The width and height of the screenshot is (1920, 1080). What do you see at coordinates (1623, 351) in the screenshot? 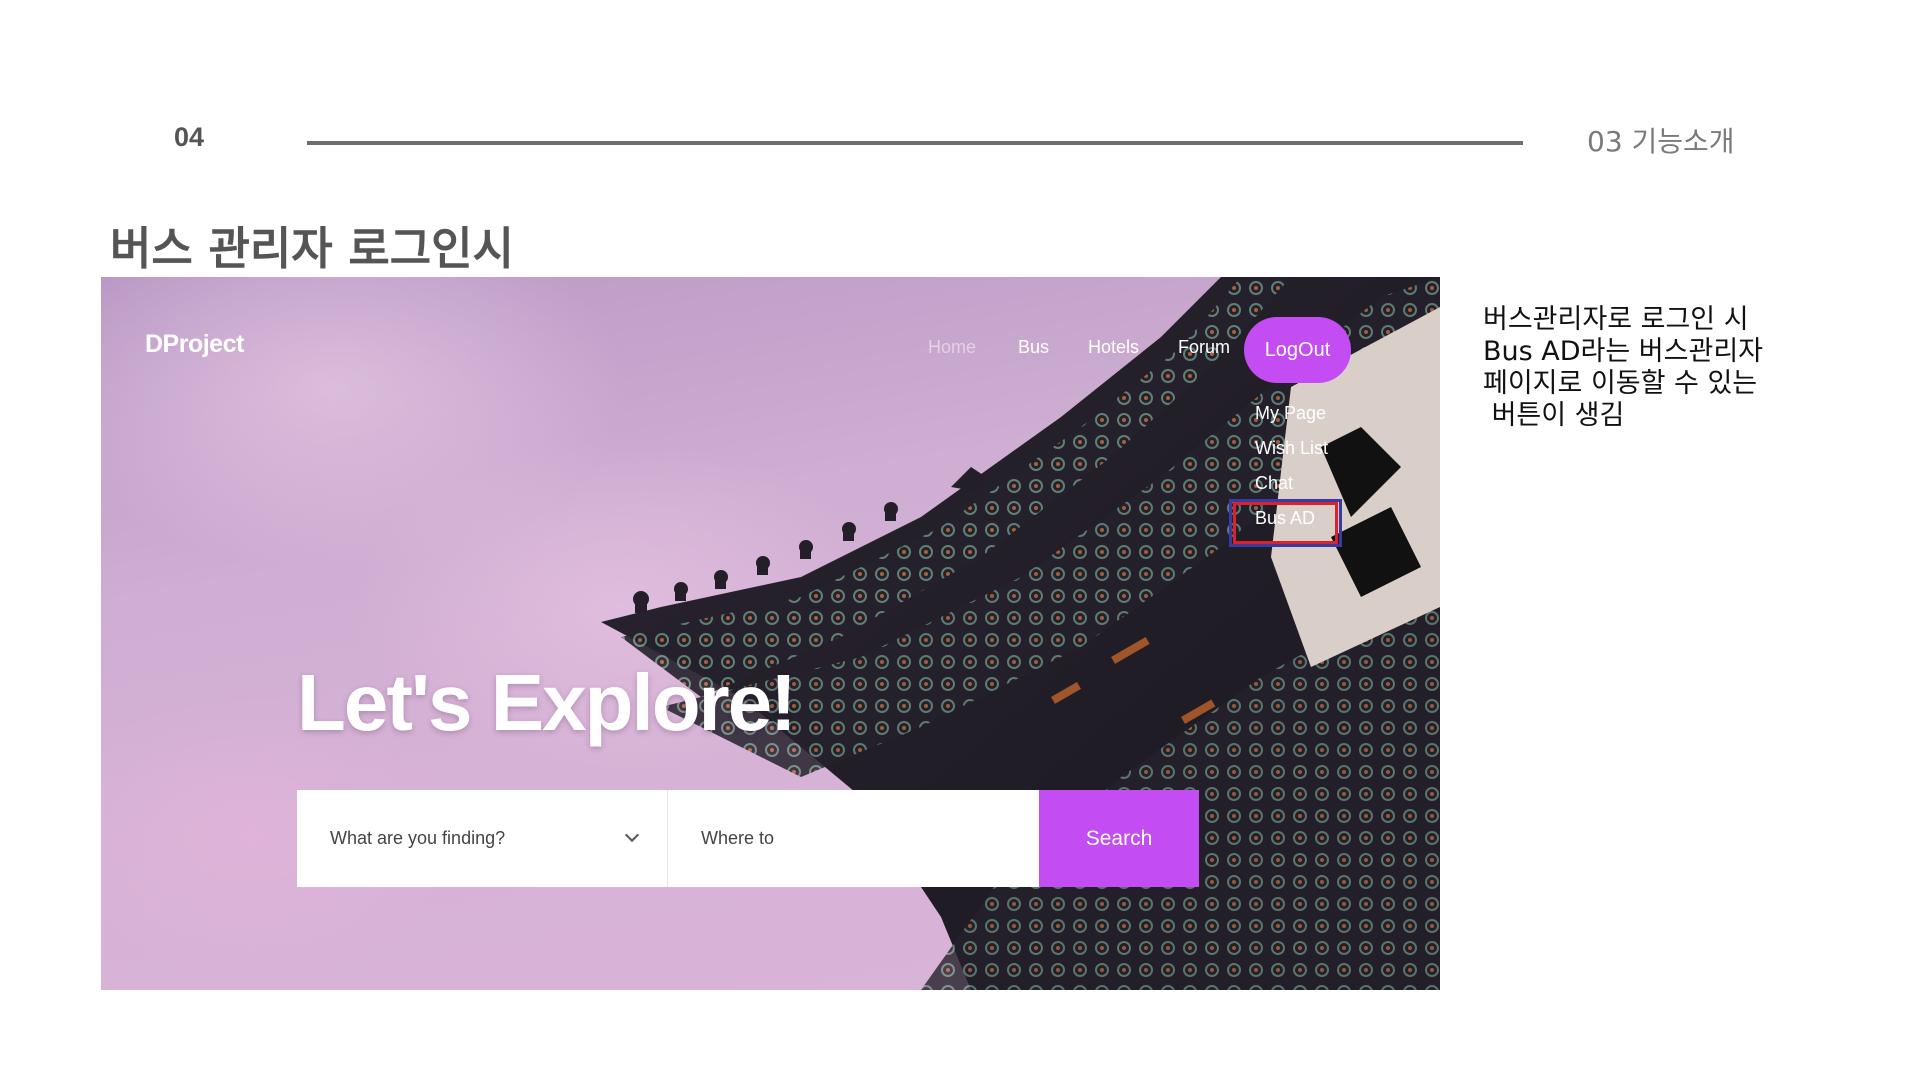
I see `description-line: Bus AD라는 버스관리자` at bounding box center [1623, 351].